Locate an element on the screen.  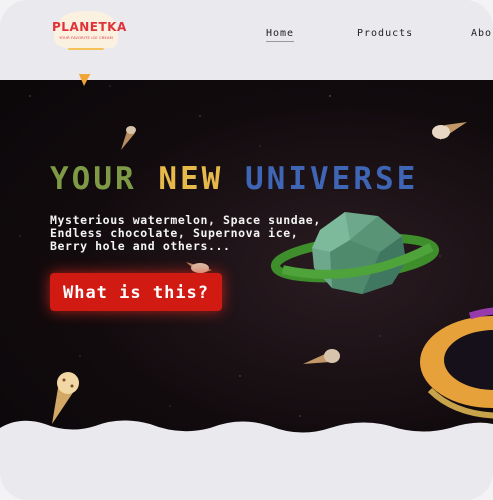
logo-subtitle: YOUR FAVORITE ICE CREAM is located at coordinates (86, 38).